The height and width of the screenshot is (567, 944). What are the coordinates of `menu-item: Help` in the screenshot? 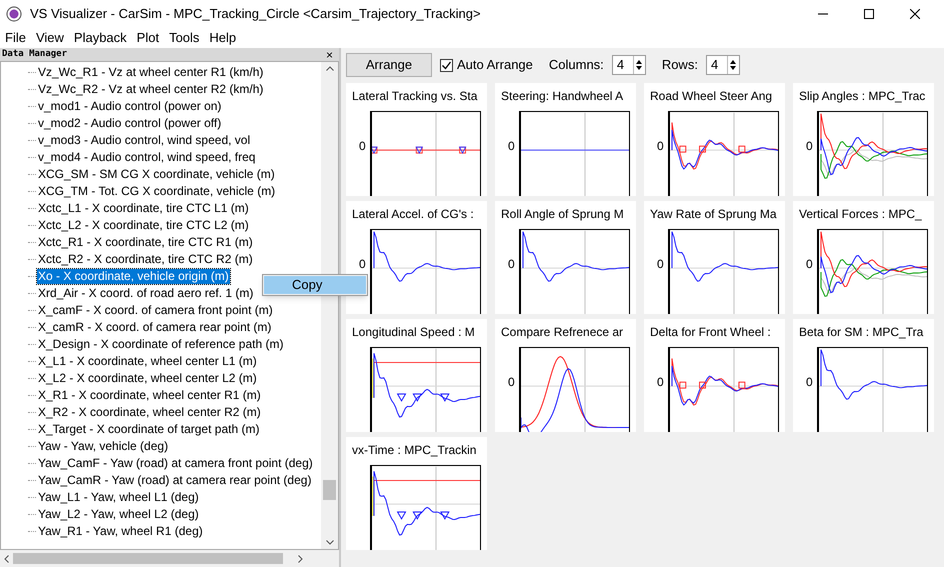 It's located at (223, 38).